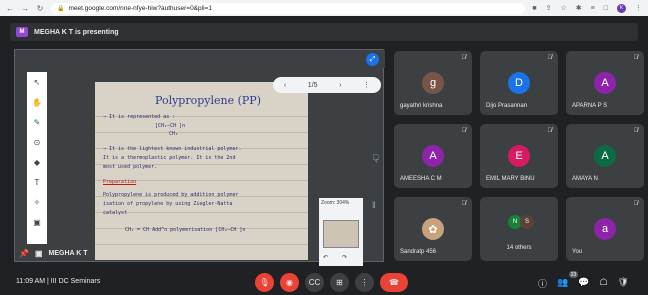 Image resolution: width=648 pixels, height=295 pixels. What do you see at coordinates (577, 252) in the screenshot?
I see `participant-name: You` at bounding box center [577, 252].